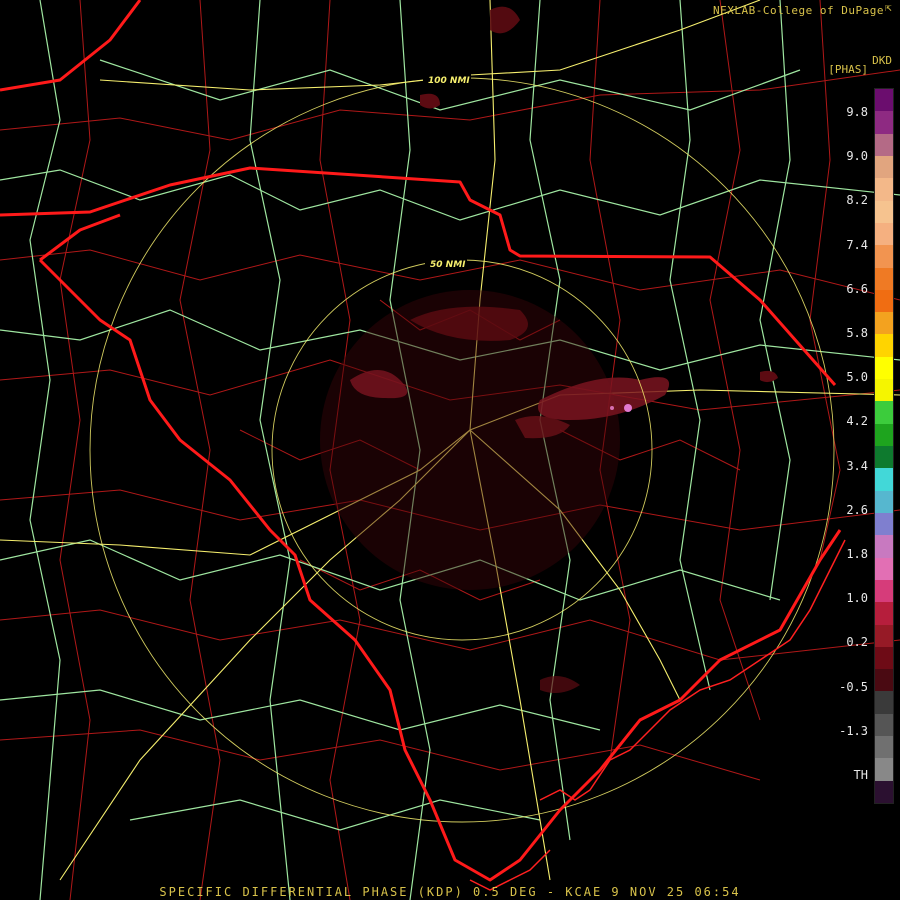 Image resolution: width=900 pixels, height=900 pixels. Describe the element at coordinates (857, 642) in the screenshot. I see `scale-label: 0.2` at that location.